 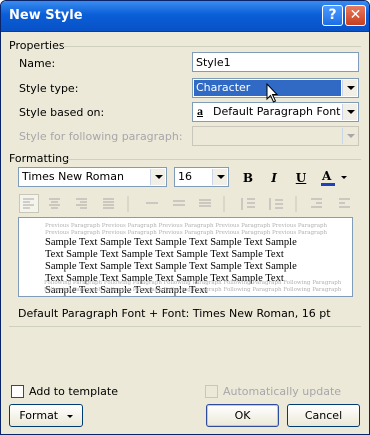 I want to click on format-button: Format, so click(x=46, y=415).